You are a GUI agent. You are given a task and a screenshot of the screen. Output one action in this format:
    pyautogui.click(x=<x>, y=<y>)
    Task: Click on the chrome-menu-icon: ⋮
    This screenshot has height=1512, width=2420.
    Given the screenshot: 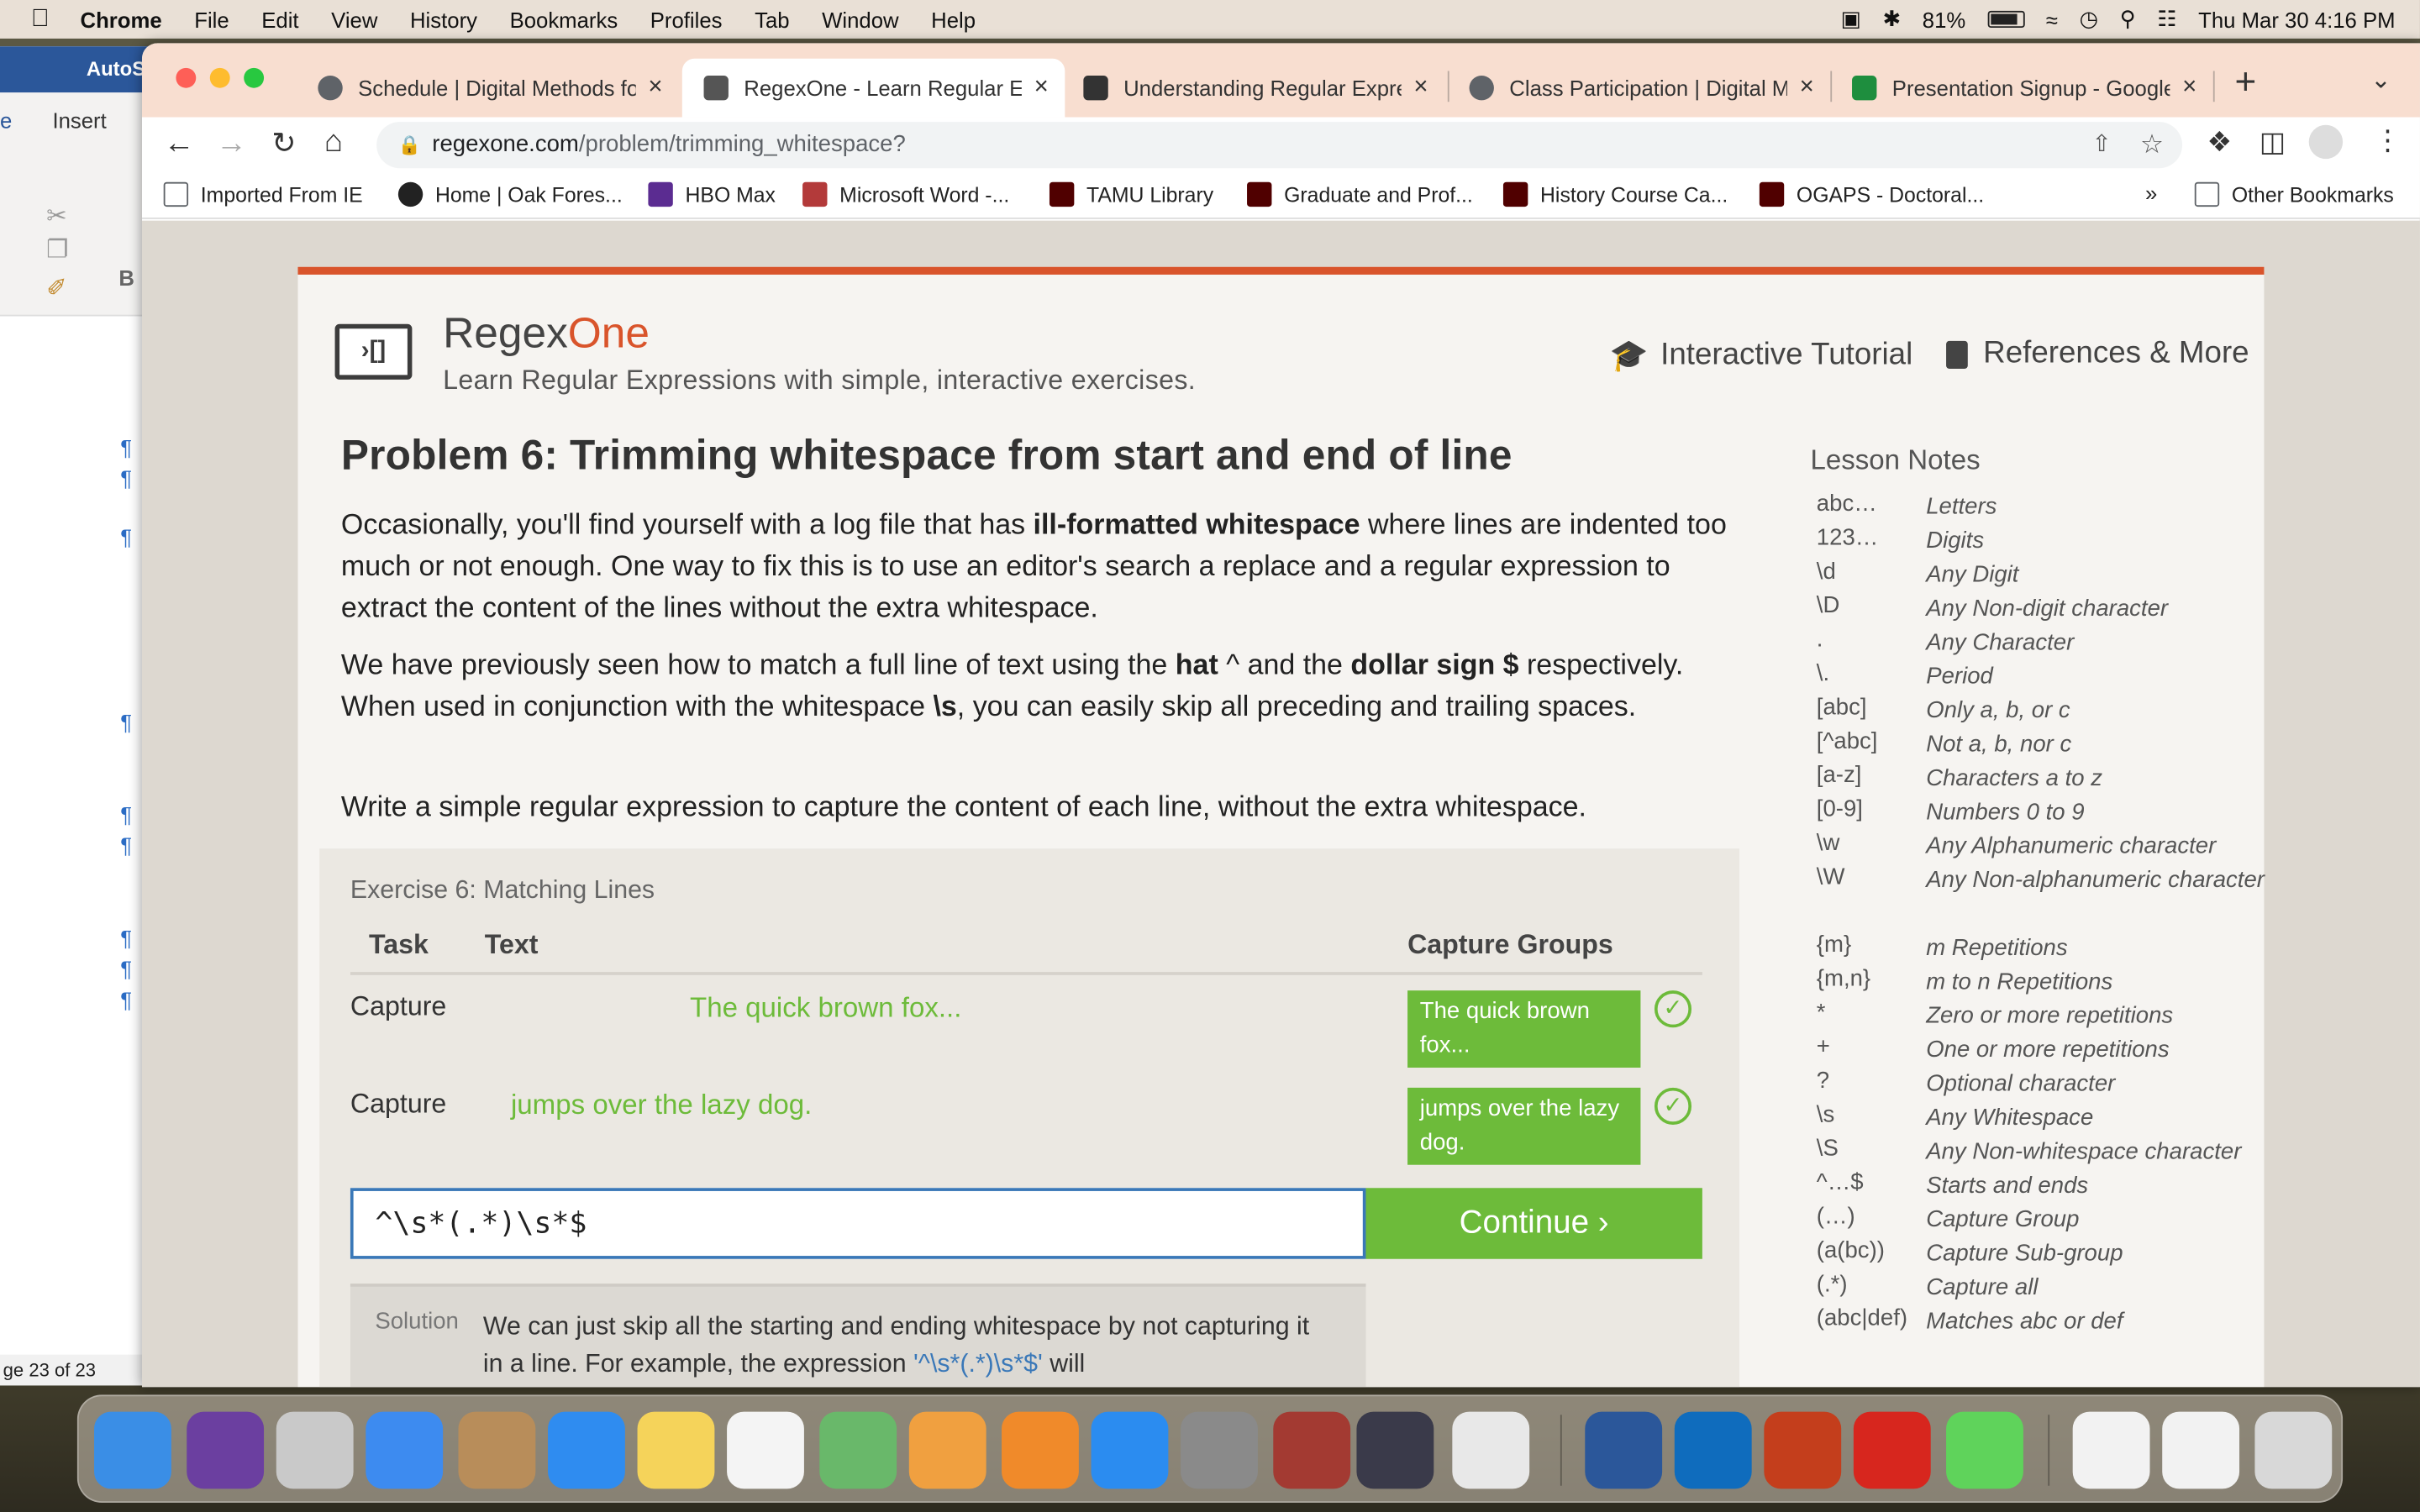 What is the action you would take?
    pyautogui.click(x=2388, y=141)
    